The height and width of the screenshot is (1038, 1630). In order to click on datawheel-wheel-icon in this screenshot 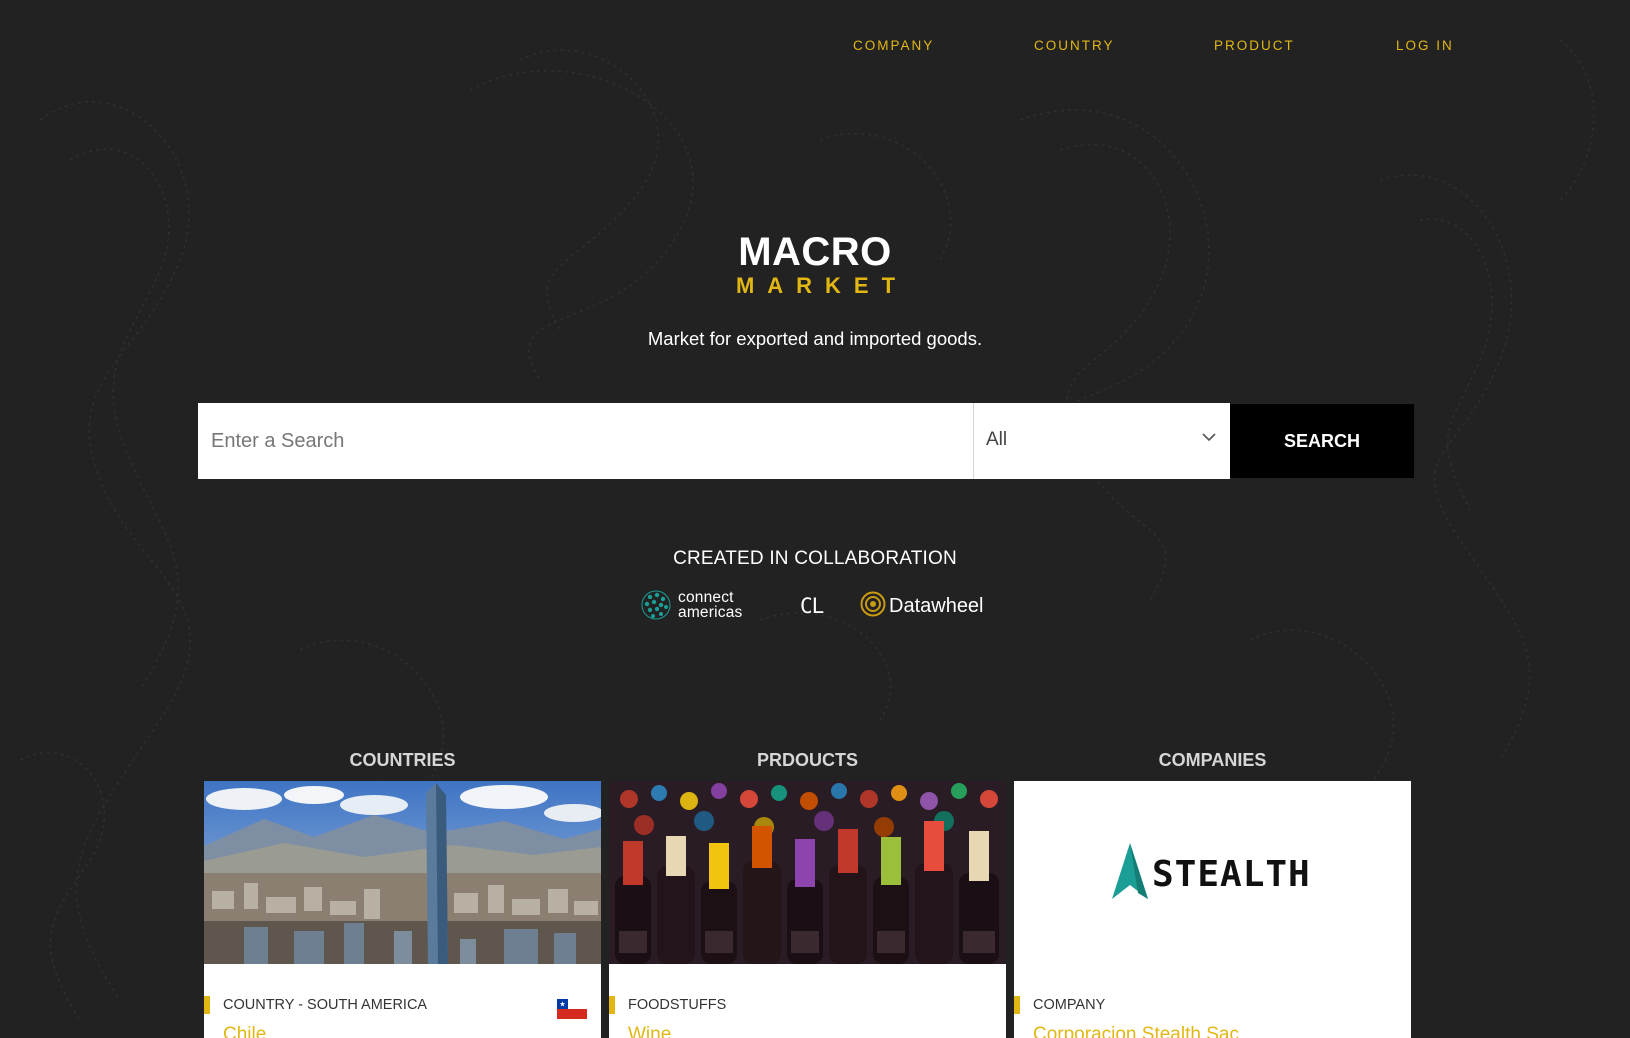, I will do `click(873, 604)`.